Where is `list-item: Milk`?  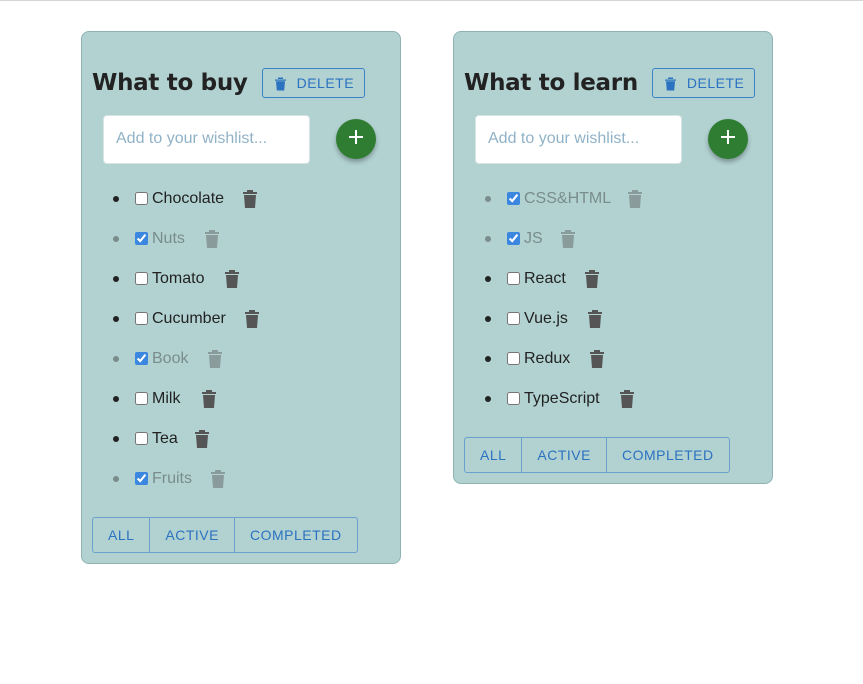 list-item: Milk is located at coordinates (241, 399).